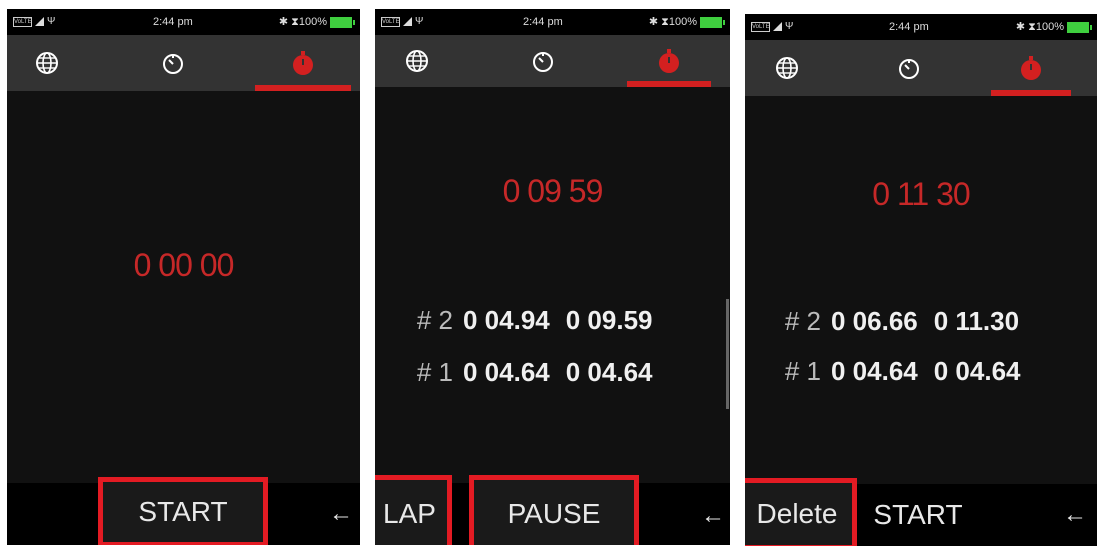 The width and height of the screenshot is (1098, 554). I want to click on lap-total: 0 09.59, so click(609, 320).